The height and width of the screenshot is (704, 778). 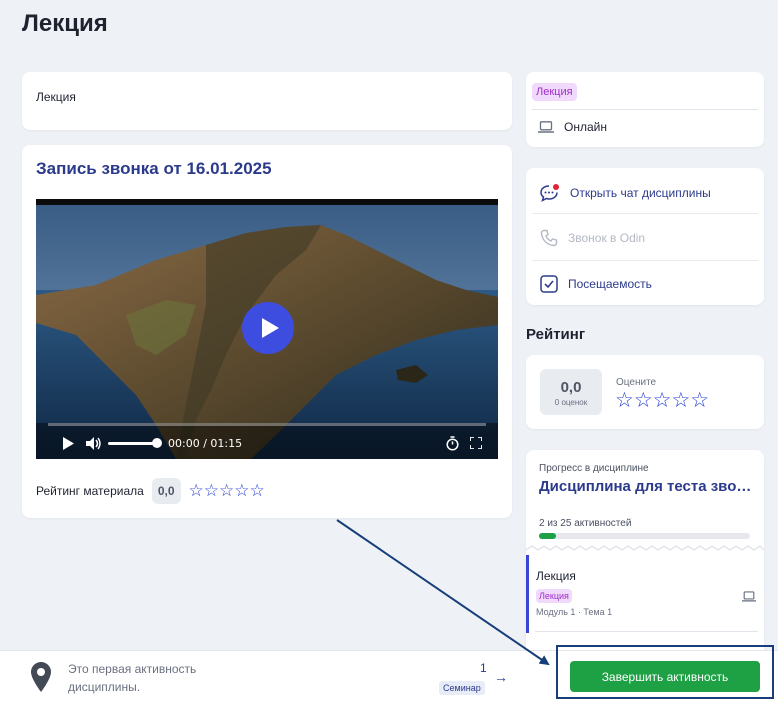 What do you see at coordinates (554, 92) in the screenshot?
I see `activity-type-tag: Лекция` at bounding box center [554, 92].